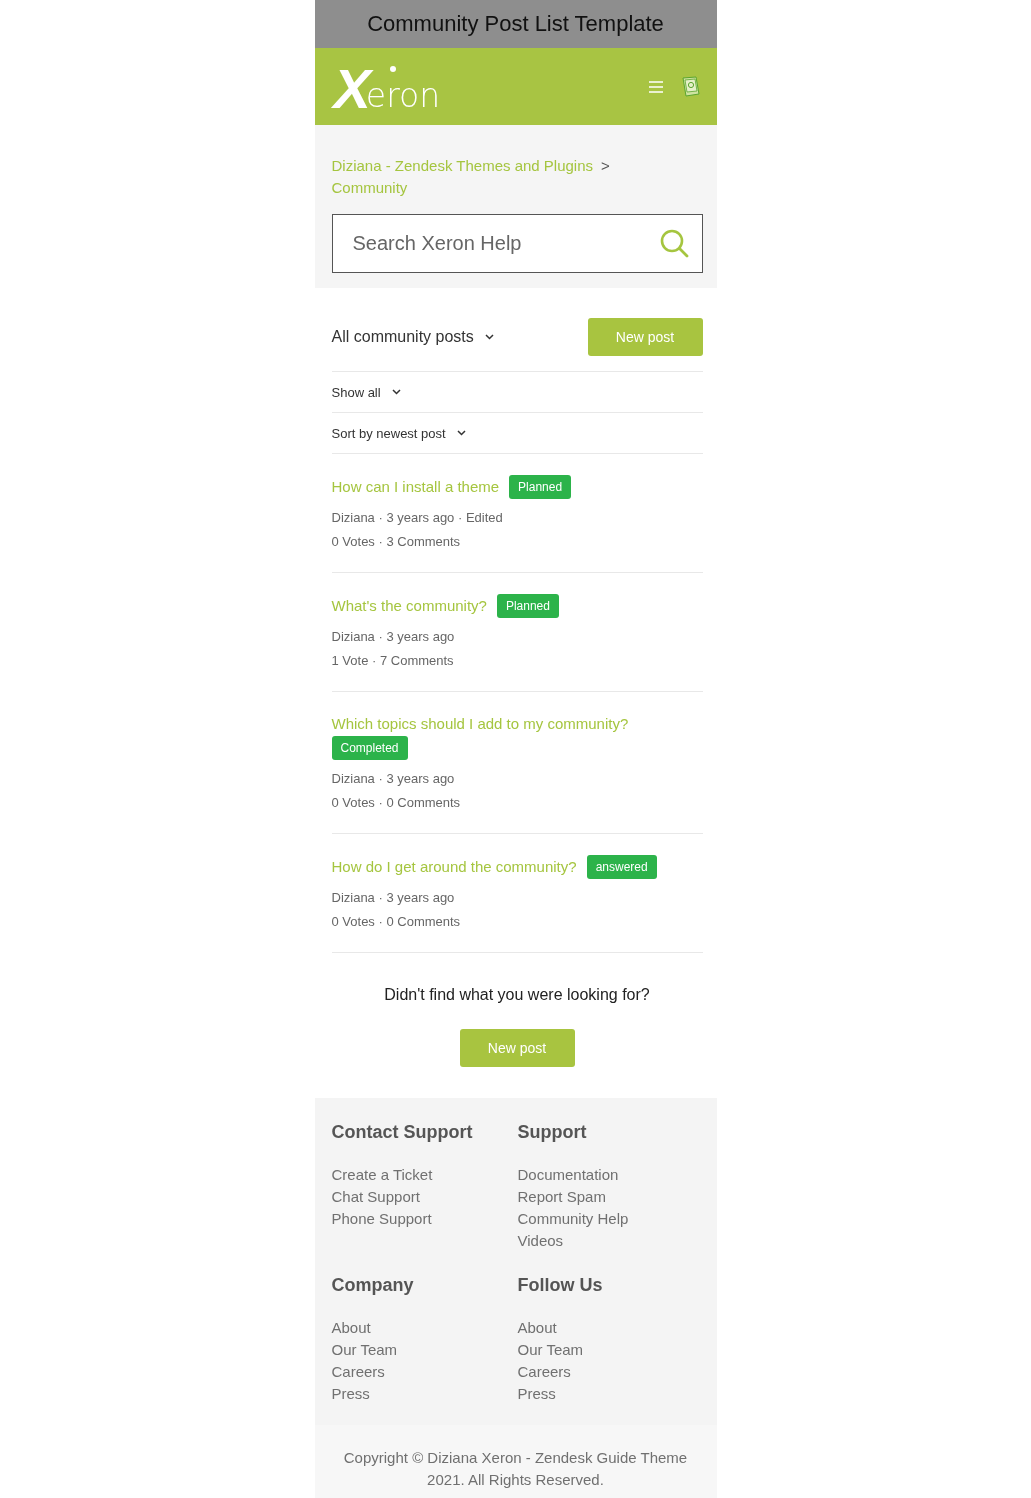 The height and width of the screenshot is (1498, 1031). What do you see at coordinates (515, 24) in the screenshot?
I see `window-title: Community Post List Template` at bounding box center [515, 24].